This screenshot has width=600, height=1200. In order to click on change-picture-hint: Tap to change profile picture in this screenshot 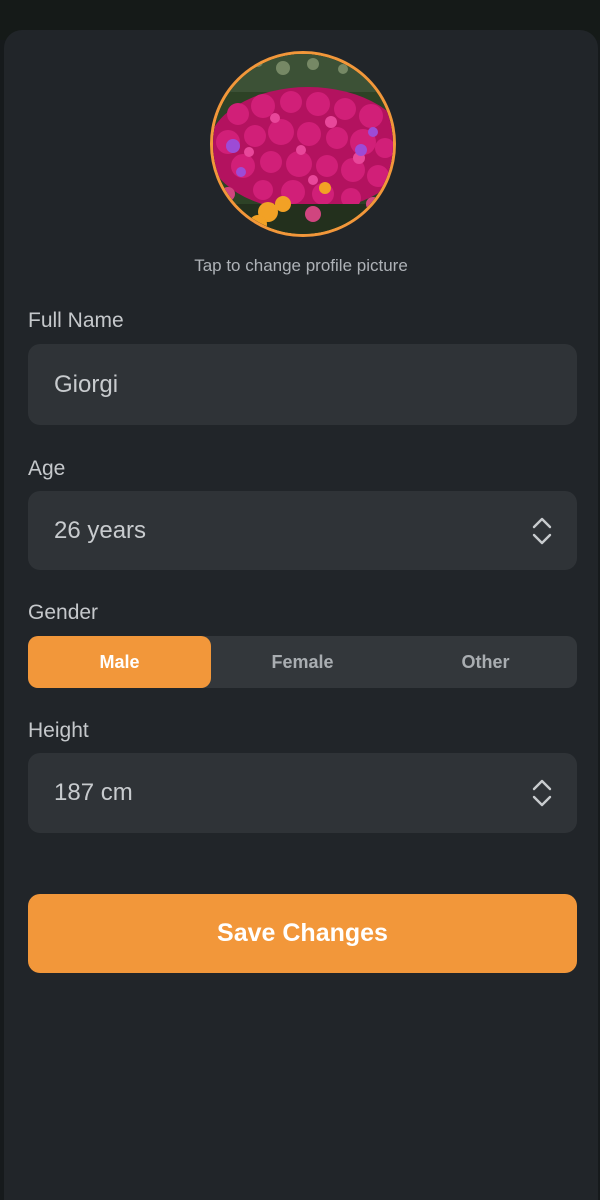, I will do `click(301, 265)`.